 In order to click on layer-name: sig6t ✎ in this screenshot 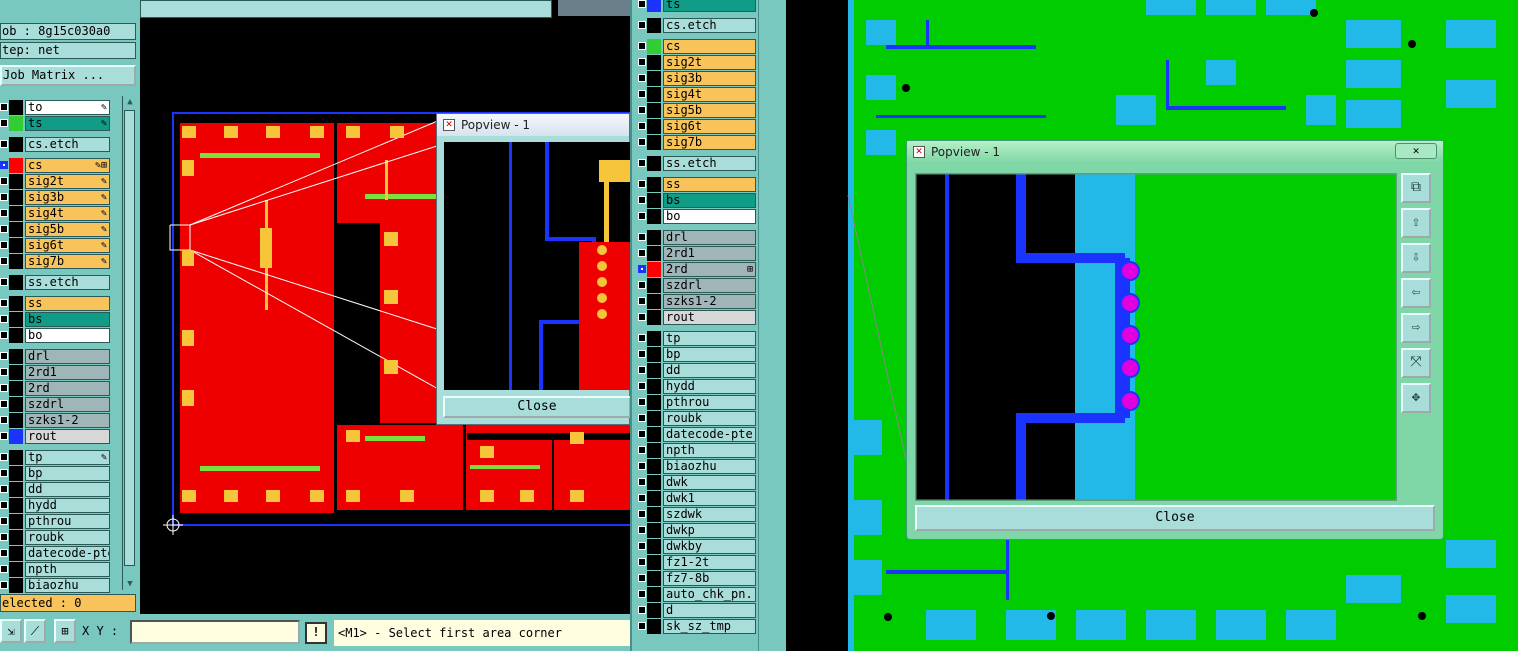, I will do `click(67, 245)`.